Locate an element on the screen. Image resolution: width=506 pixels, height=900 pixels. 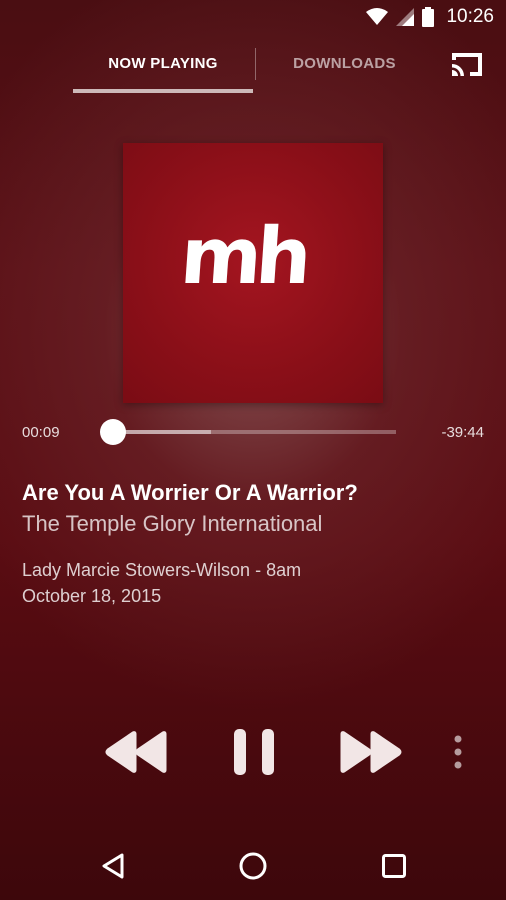
seek-bar is located at coordinates (254, 432).